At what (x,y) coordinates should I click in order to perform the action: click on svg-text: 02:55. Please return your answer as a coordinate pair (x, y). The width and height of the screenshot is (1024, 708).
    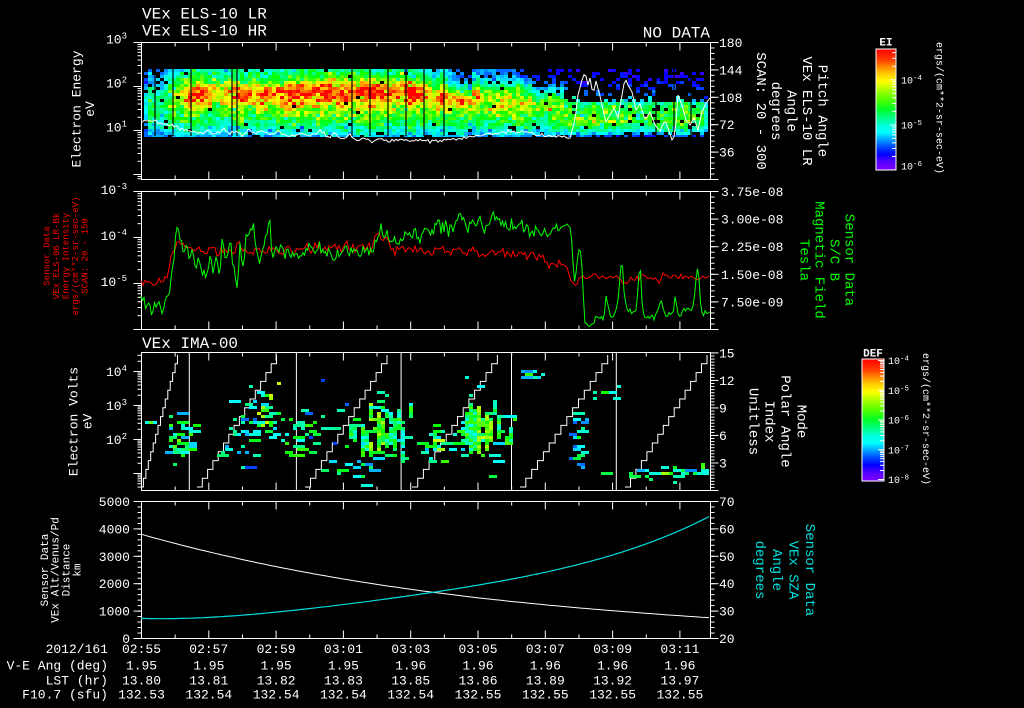
    Looking at the image, I should click on (141, 649).